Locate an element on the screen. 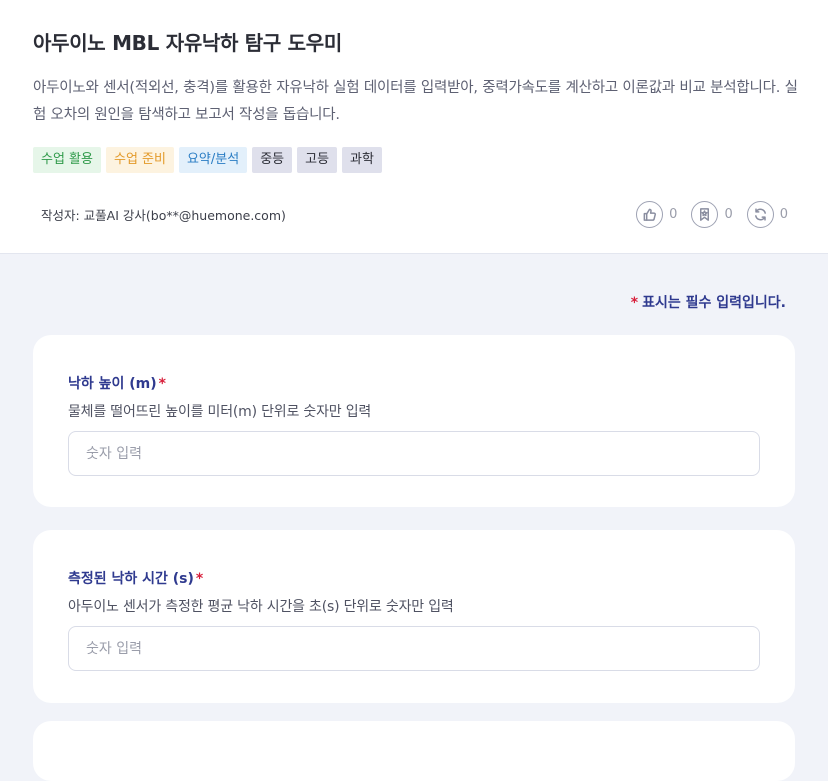 This screenshot has height=781, width=828. tag-class-prep: 수업 준비 is located at coordinates (139, 160).